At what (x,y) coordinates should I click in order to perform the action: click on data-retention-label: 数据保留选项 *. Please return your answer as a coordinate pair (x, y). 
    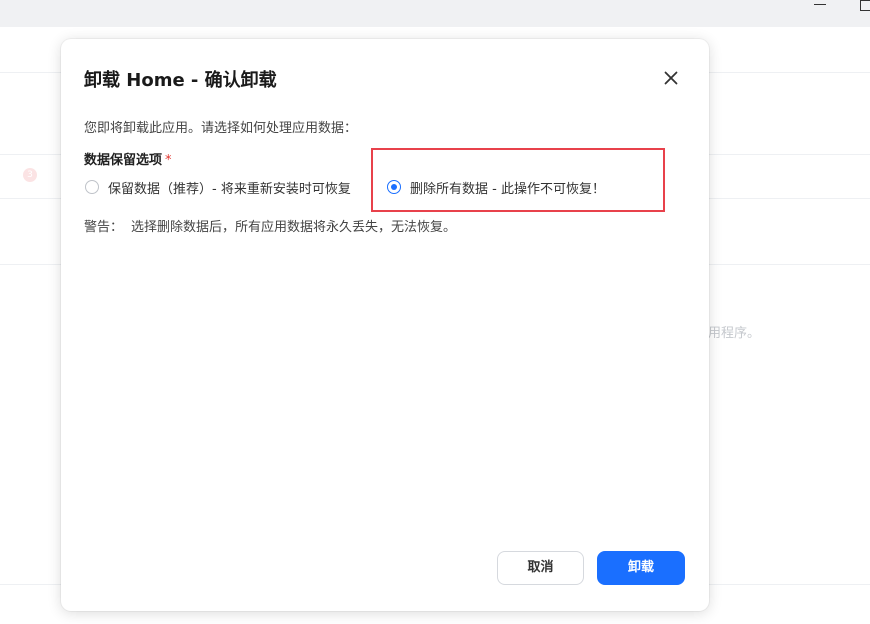
    Looking at the image, I should click on (128, 158).